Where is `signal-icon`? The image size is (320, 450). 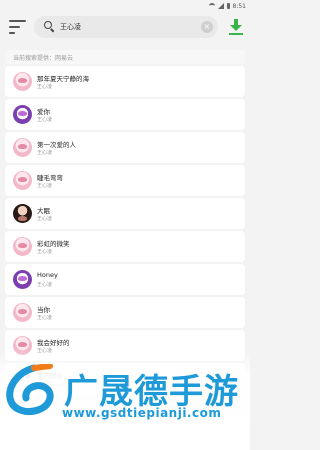
signal-icon is located at coordinates (220, 6).